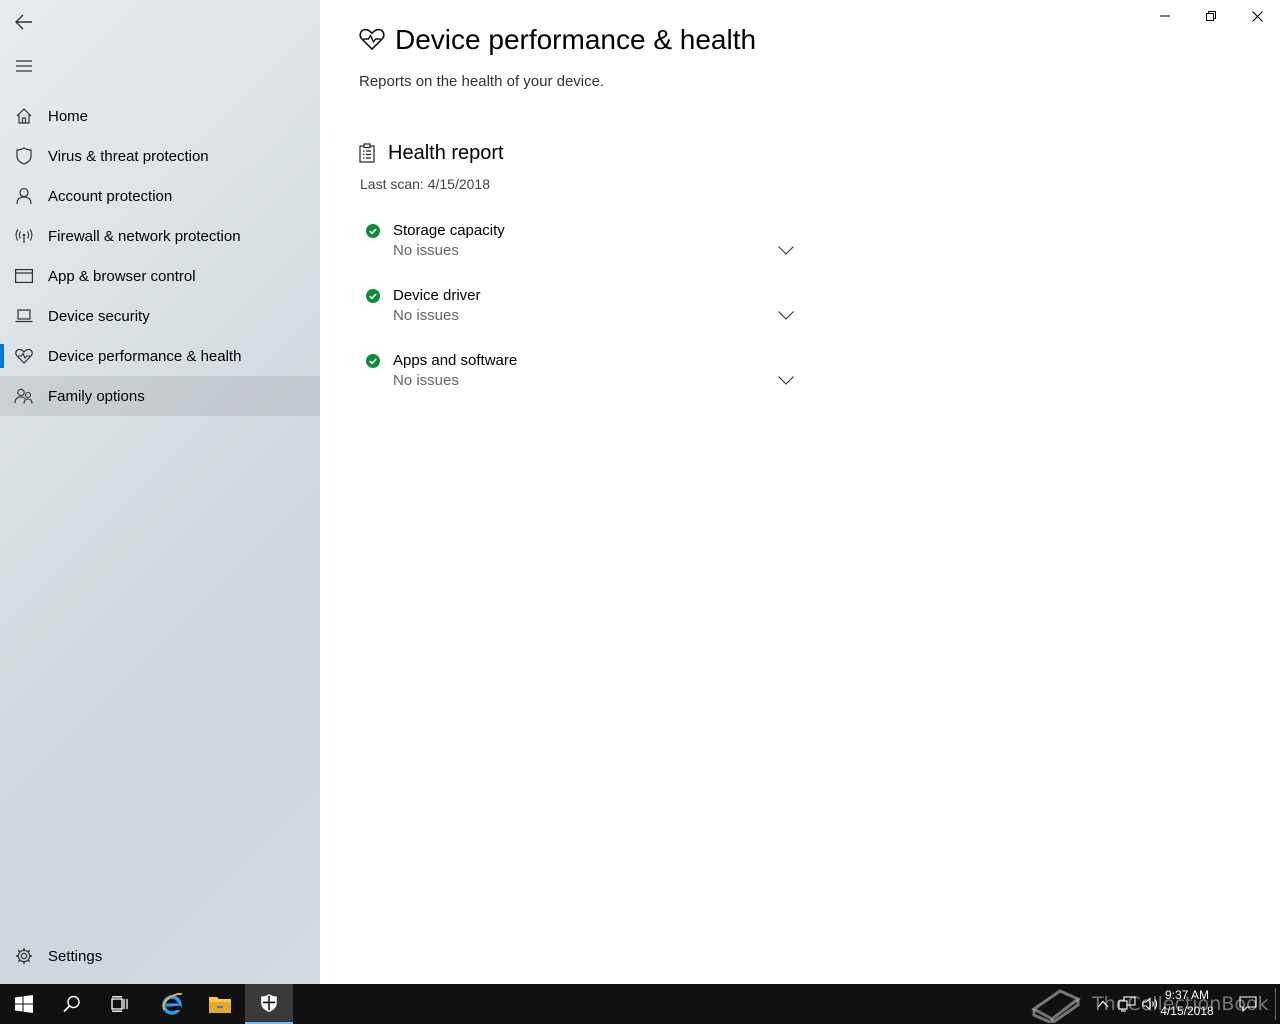 Image resolution: width=1280 pixels, height=1024 pixels. Describe the element at coordinates (1056, 1006) in the screenshot. I see `book-logo-icon` at that location.